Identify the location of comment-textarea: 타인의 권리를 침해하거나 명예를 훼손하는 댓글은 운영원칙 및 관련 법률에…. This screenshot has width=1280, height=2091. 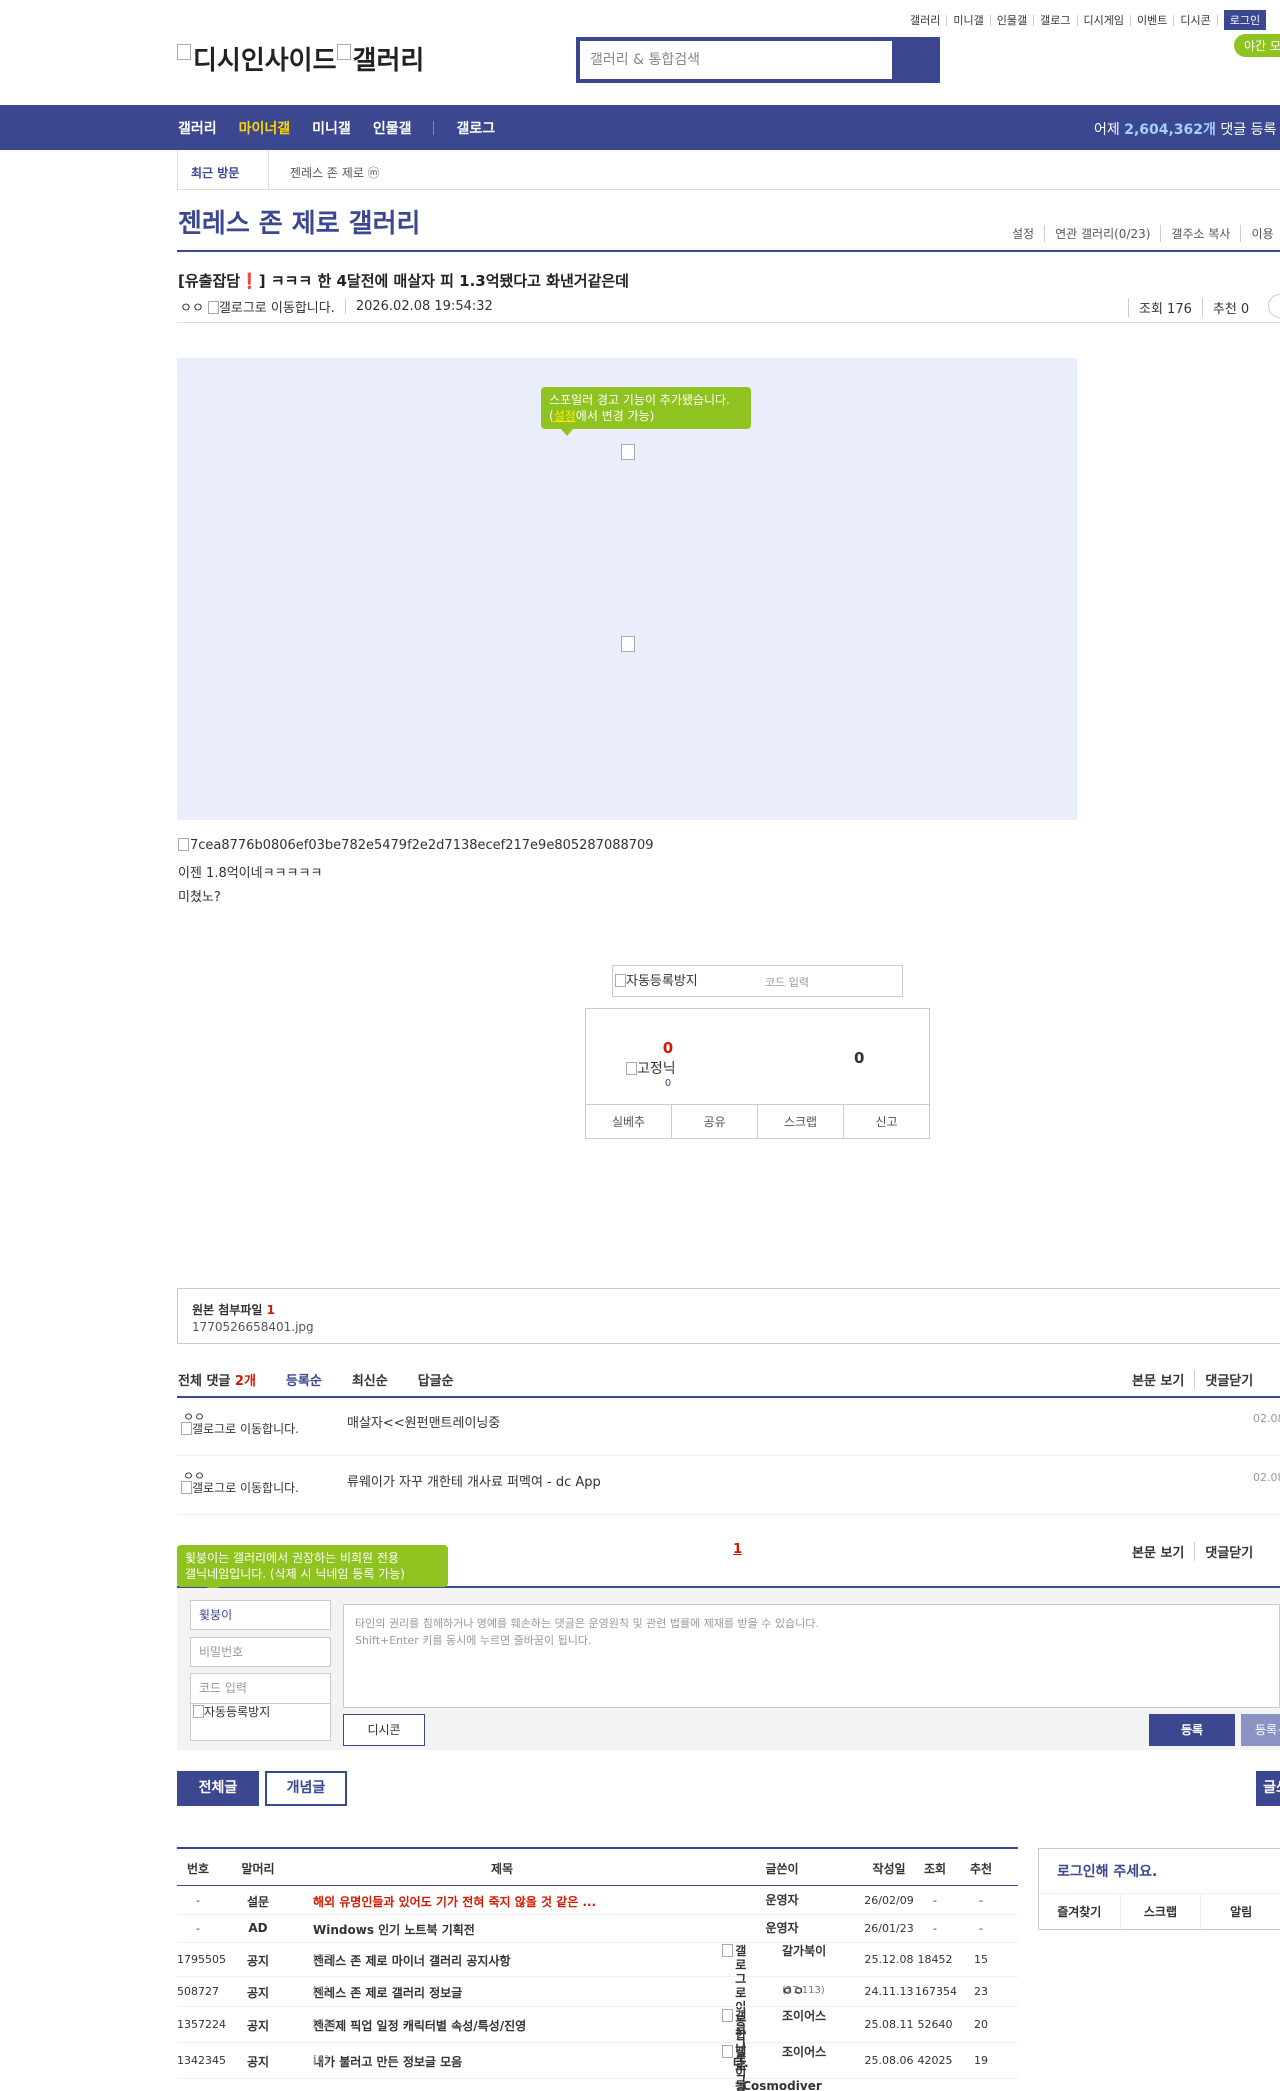
(811, 1656).